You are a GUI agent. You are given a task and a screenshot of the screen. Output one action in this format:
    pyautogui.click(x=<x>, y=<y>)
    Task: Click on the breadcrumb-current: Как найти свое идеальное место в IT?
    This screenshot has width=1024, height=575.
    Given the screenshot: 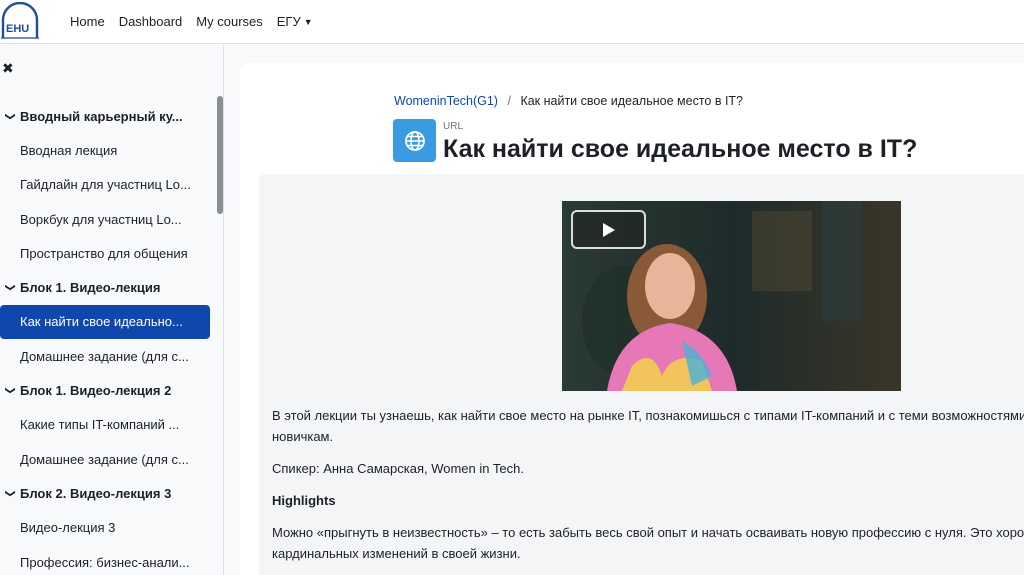 What is the action you would take?
    pyautogui.click(x=632, y=101)
    